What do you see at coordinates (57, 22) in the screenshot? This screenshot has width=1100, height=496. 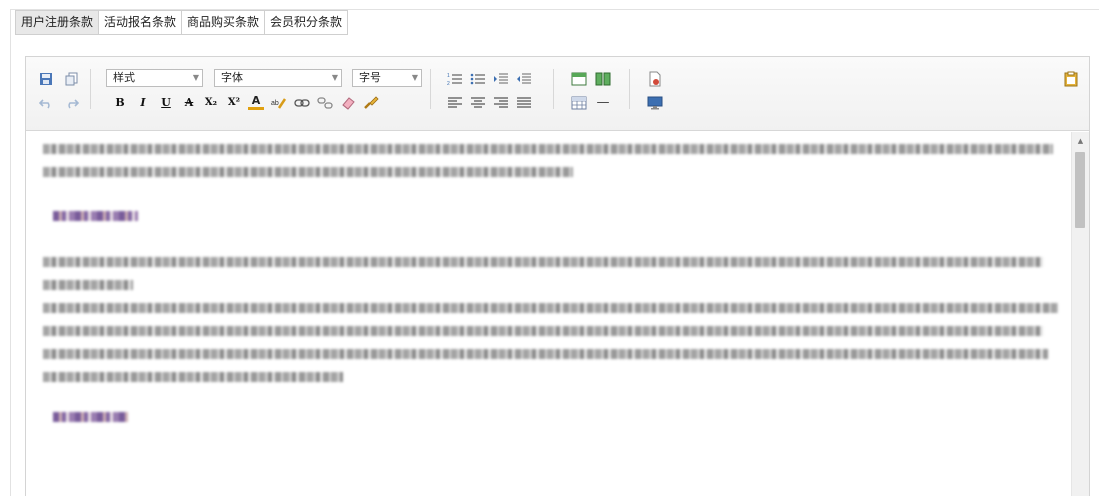 I see `tab-user-registration: 用户注册条款` at bounding box center [57, 22].